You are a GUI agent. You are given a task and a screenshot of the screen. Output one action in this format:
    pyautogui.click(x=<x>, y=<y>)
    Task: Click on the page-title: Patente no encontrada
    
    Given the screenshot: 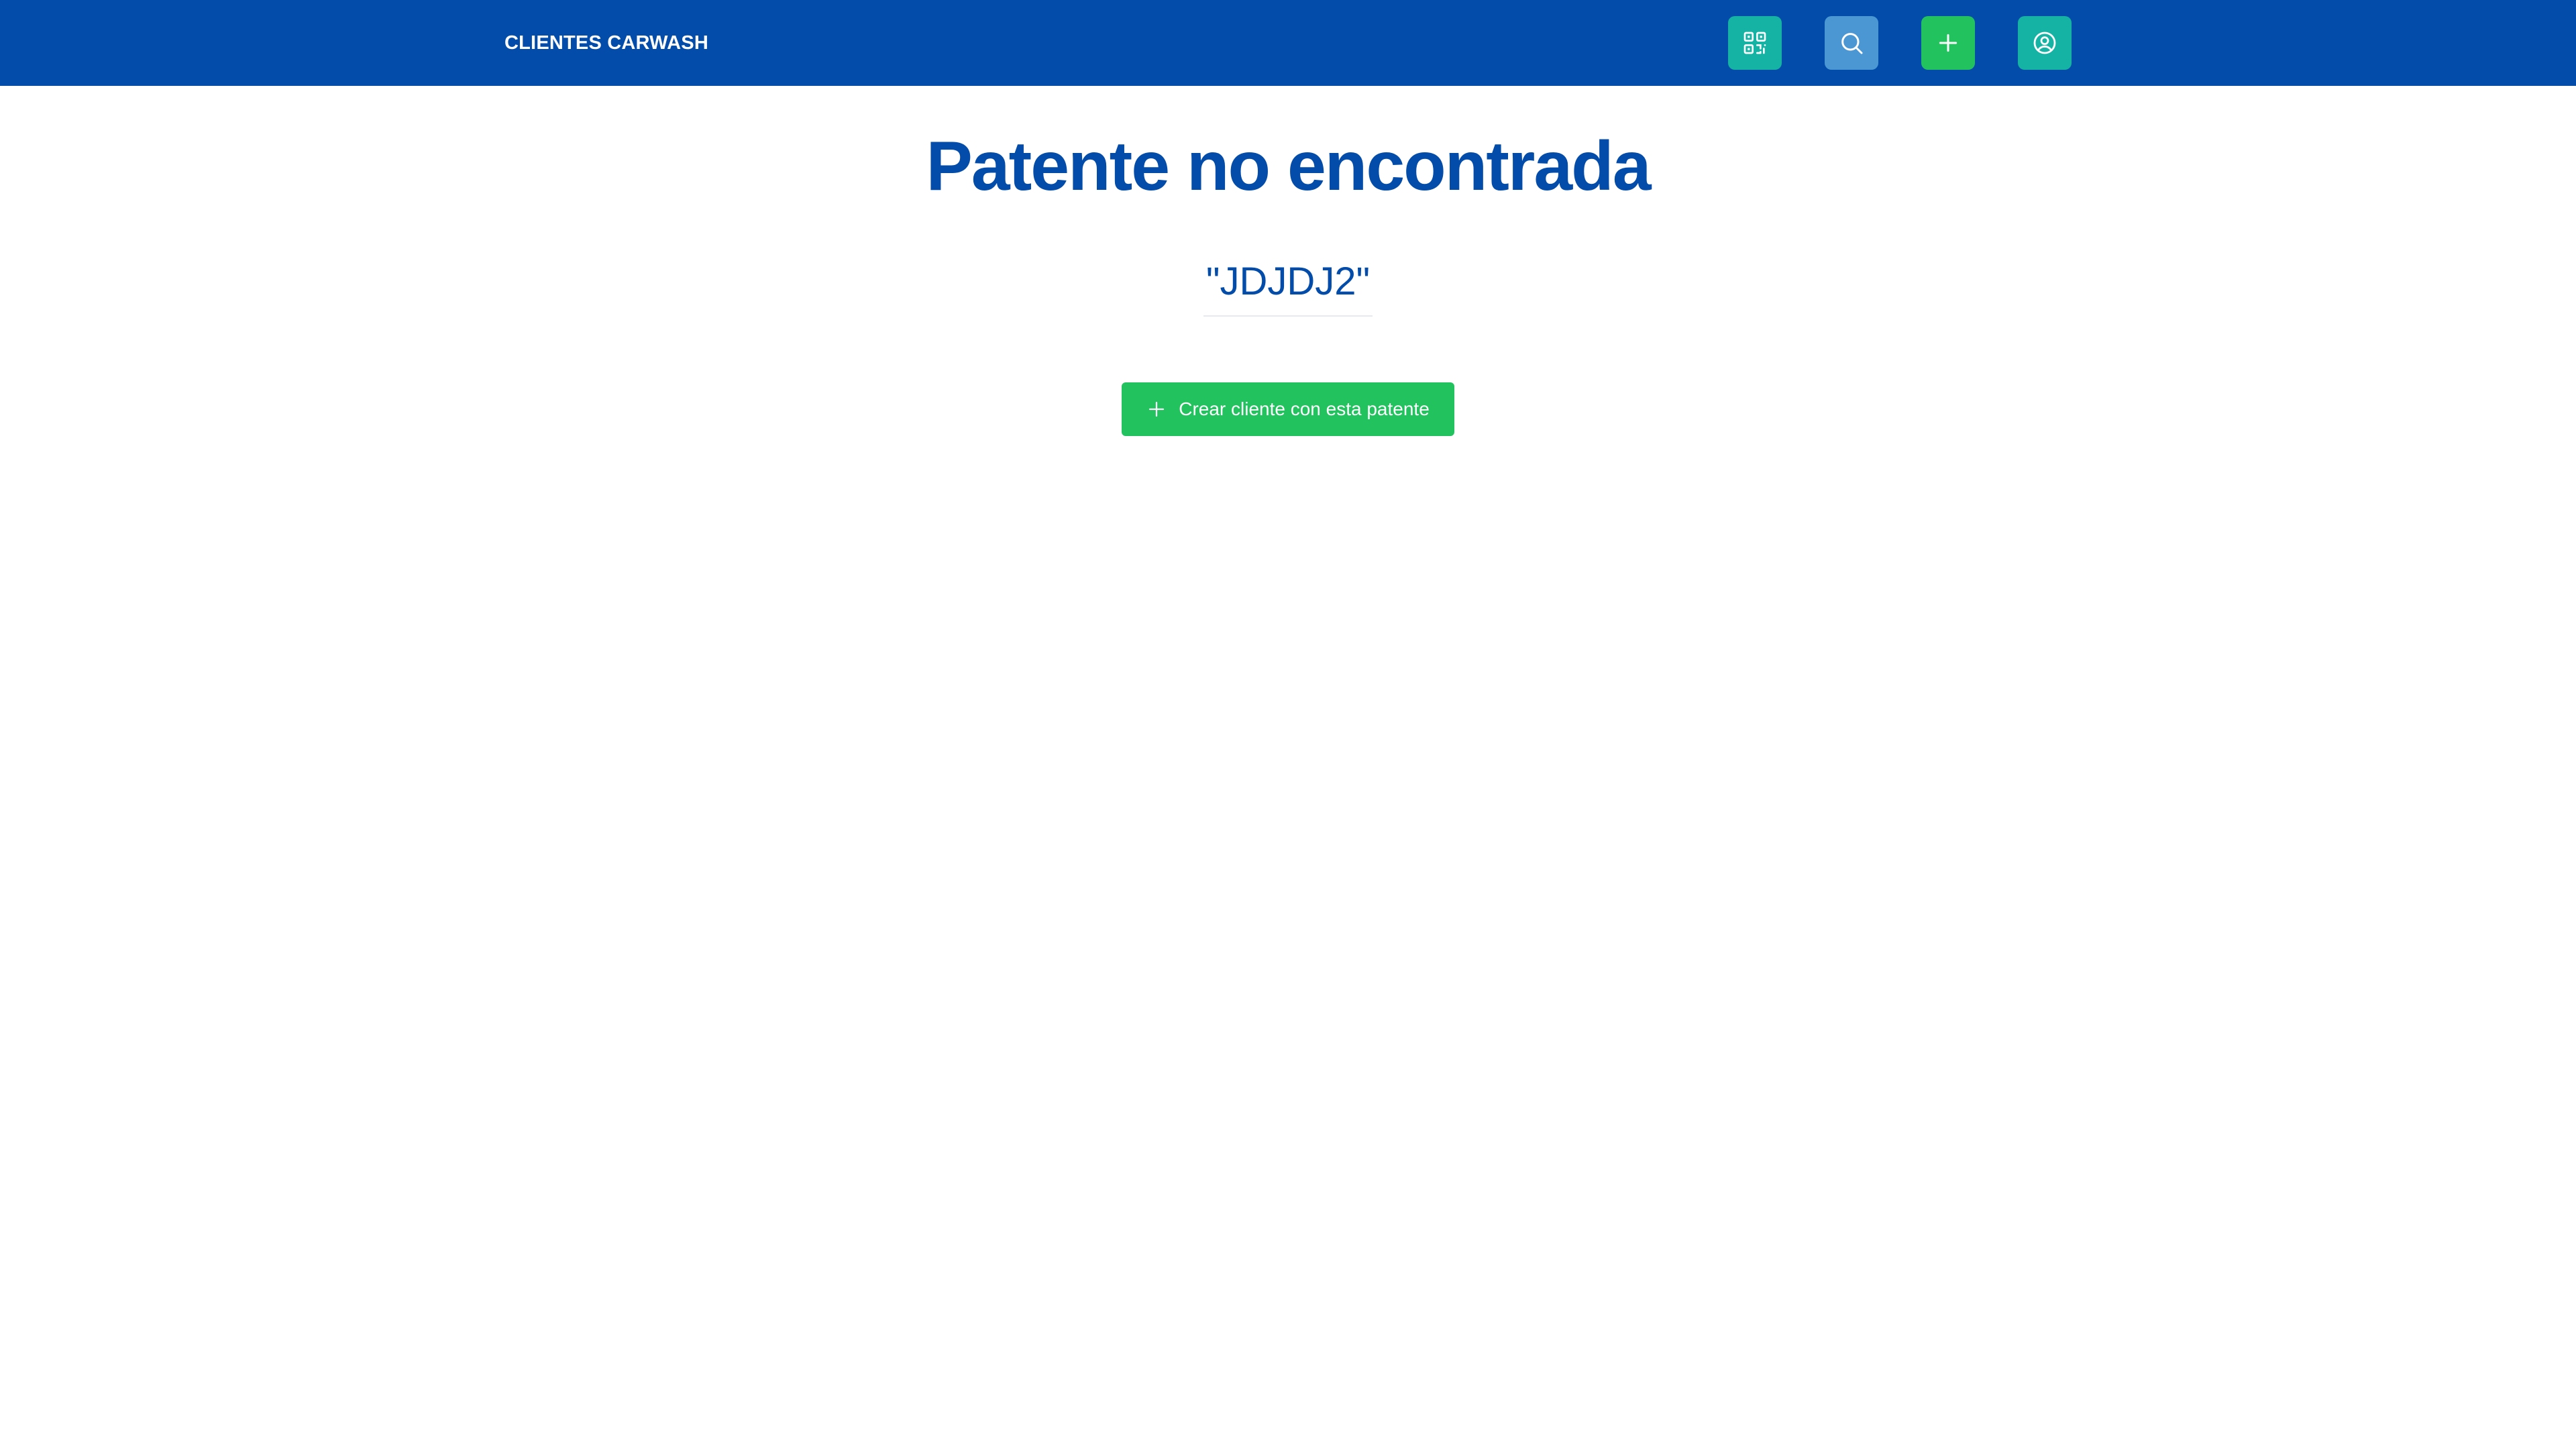 What is the action you would take?
    pyautogui.click(x=1288, y=166)
    